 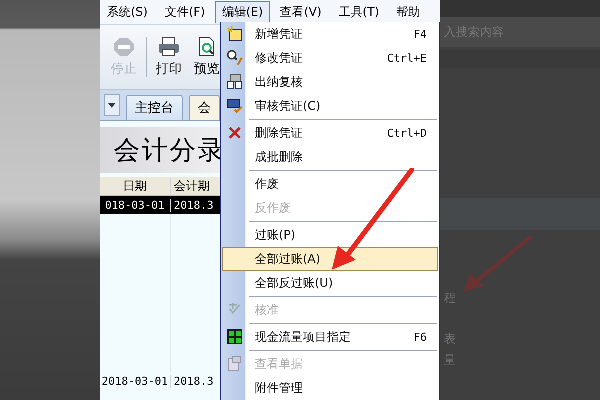 I want to click on menu-item-label: 修改凭证, so click(x=279, y=58).